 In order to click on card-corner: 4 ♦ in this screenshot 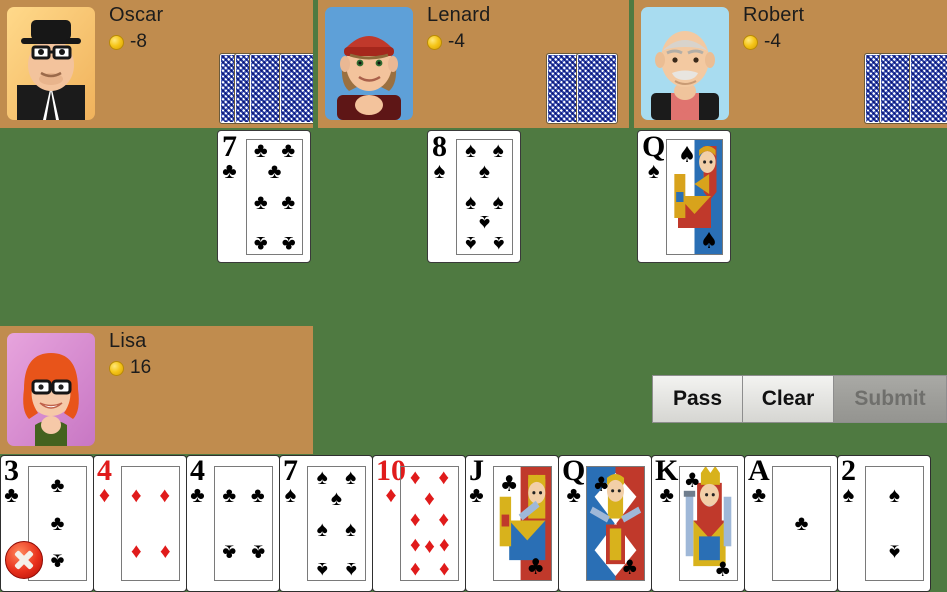, I will do `click(104, 481)`.